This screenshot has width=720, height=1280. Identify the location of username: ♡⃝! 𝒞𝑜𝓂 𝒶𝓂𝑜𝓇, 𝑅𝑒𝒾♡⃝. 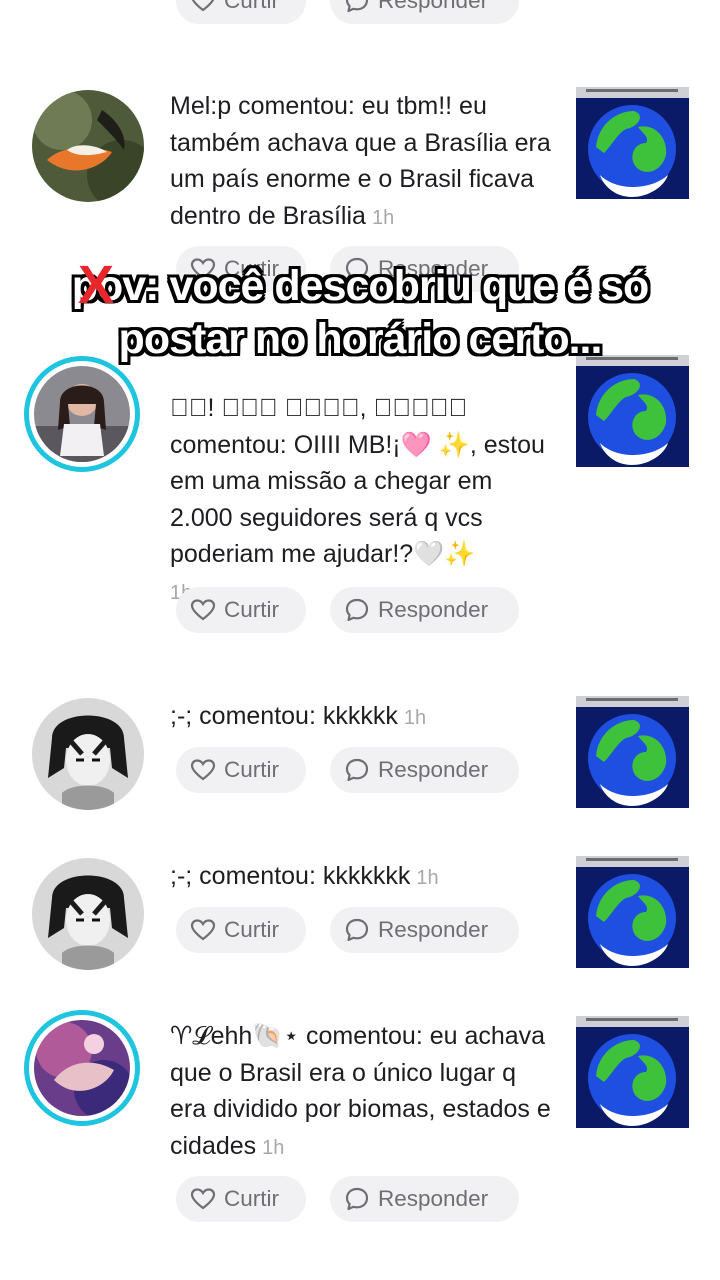
(318, 408).